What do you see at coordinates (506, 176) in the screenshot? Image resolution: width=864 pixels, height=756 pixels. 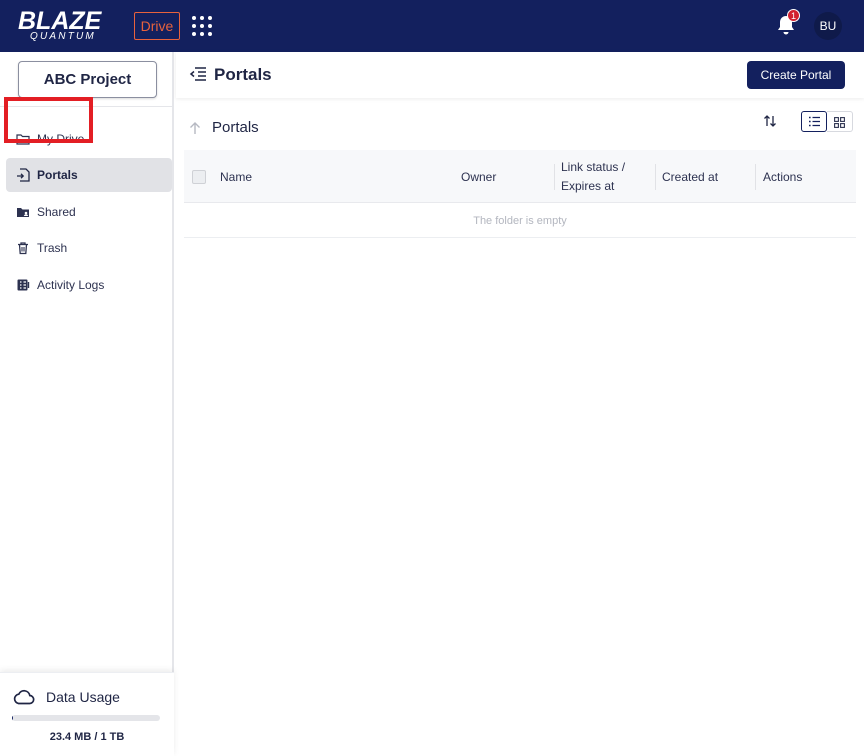 I see `column-header-owner: Owner` at bounding box center [506, 176].